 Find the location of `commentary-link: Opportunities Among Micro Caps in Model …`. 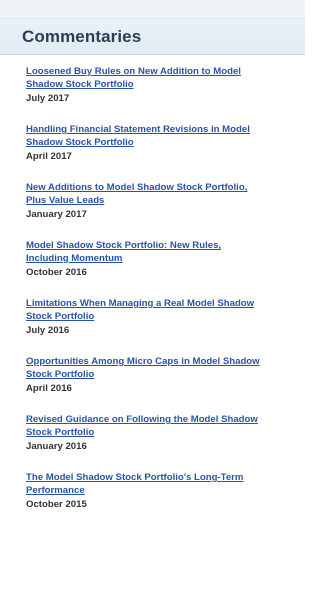

commentary-link: Opportunities Among Micro Caps in Model … is located at coordinates (165, 368).